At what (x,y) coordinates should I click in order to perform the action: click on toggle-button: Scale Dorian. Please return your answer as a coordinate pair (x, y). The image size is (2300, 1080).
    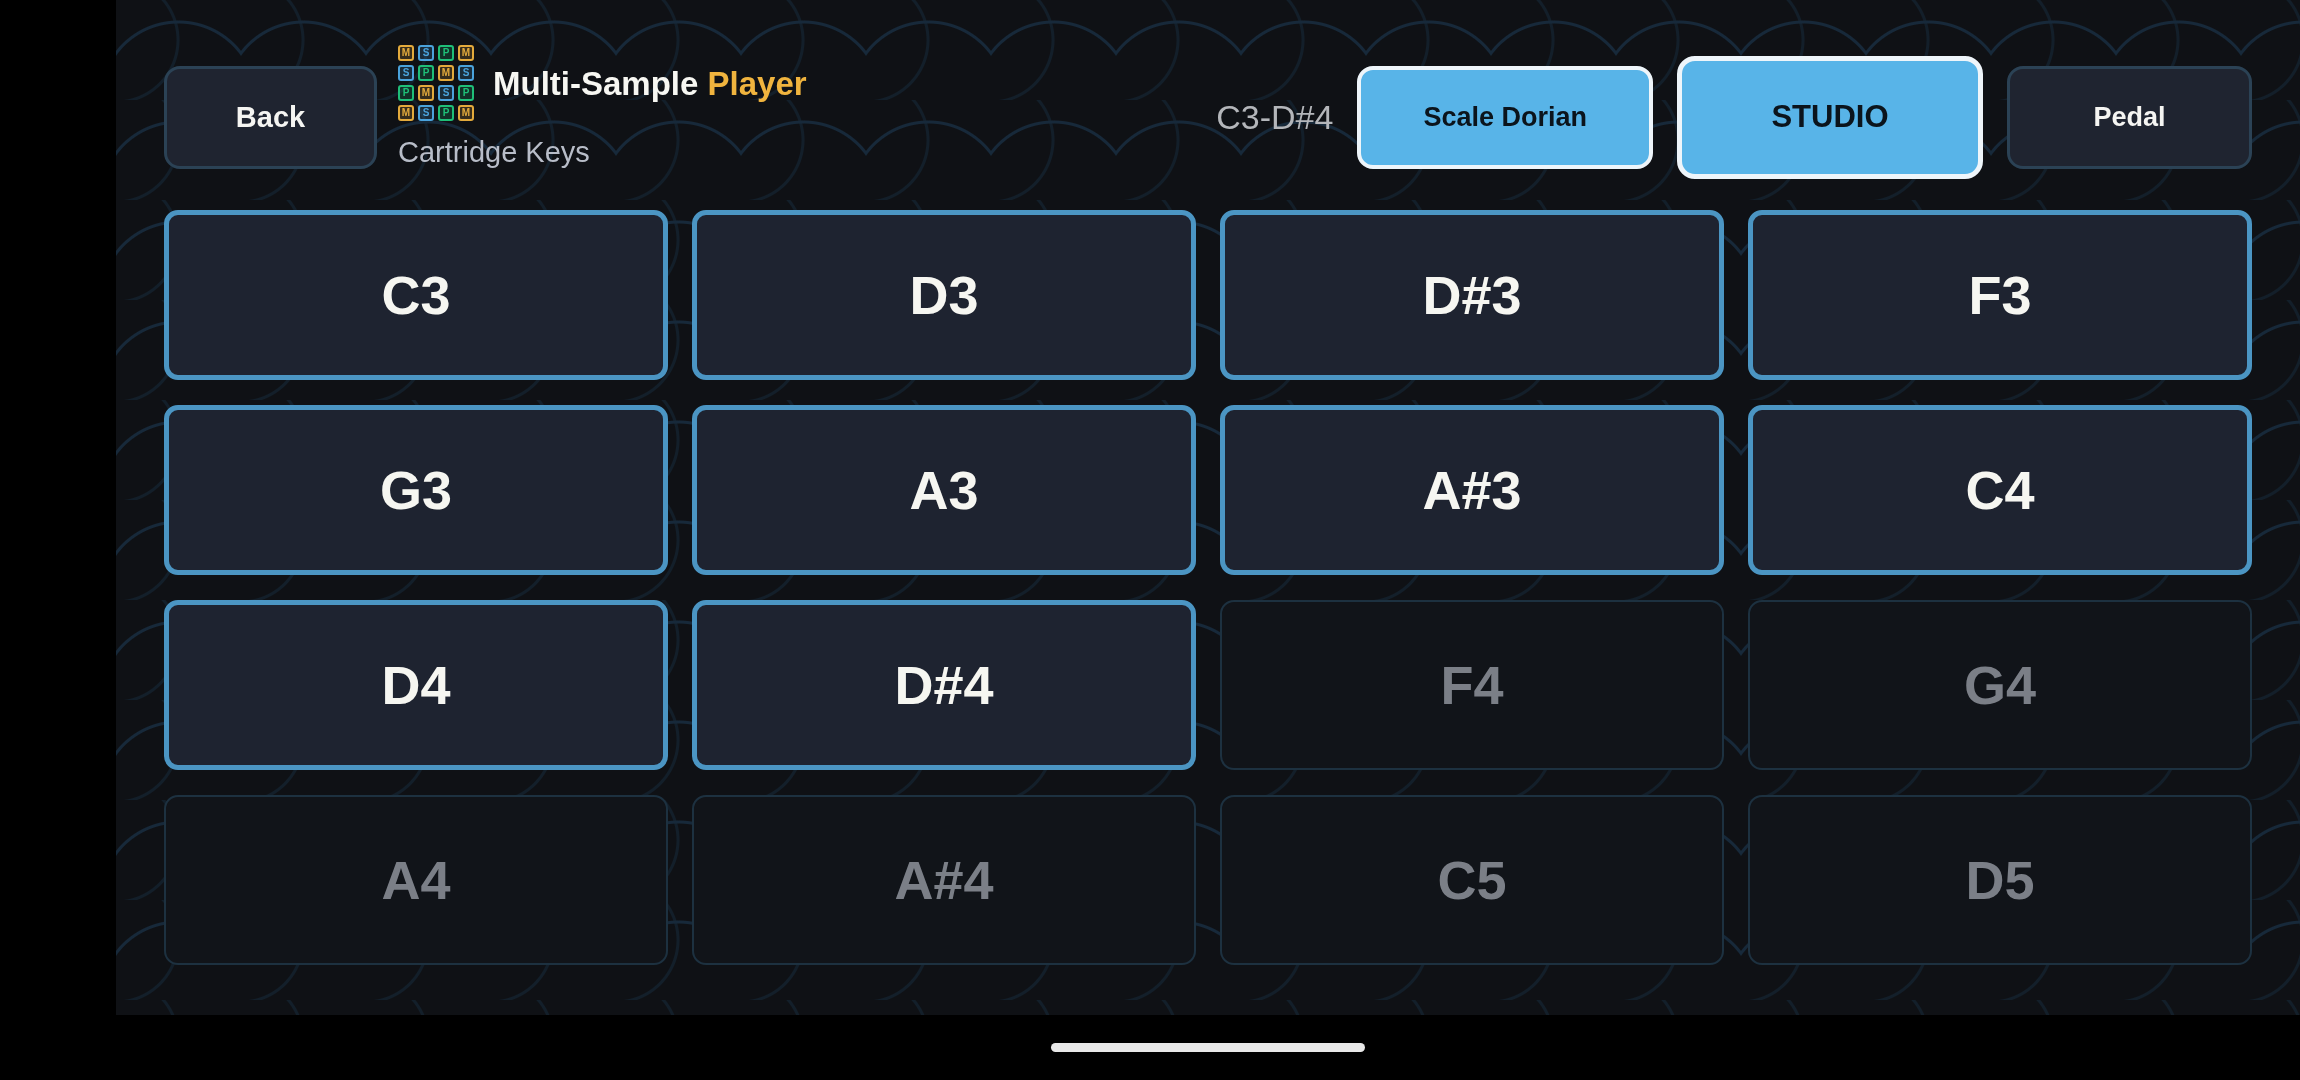
    Looking at the image, I should click on (1505, 117).